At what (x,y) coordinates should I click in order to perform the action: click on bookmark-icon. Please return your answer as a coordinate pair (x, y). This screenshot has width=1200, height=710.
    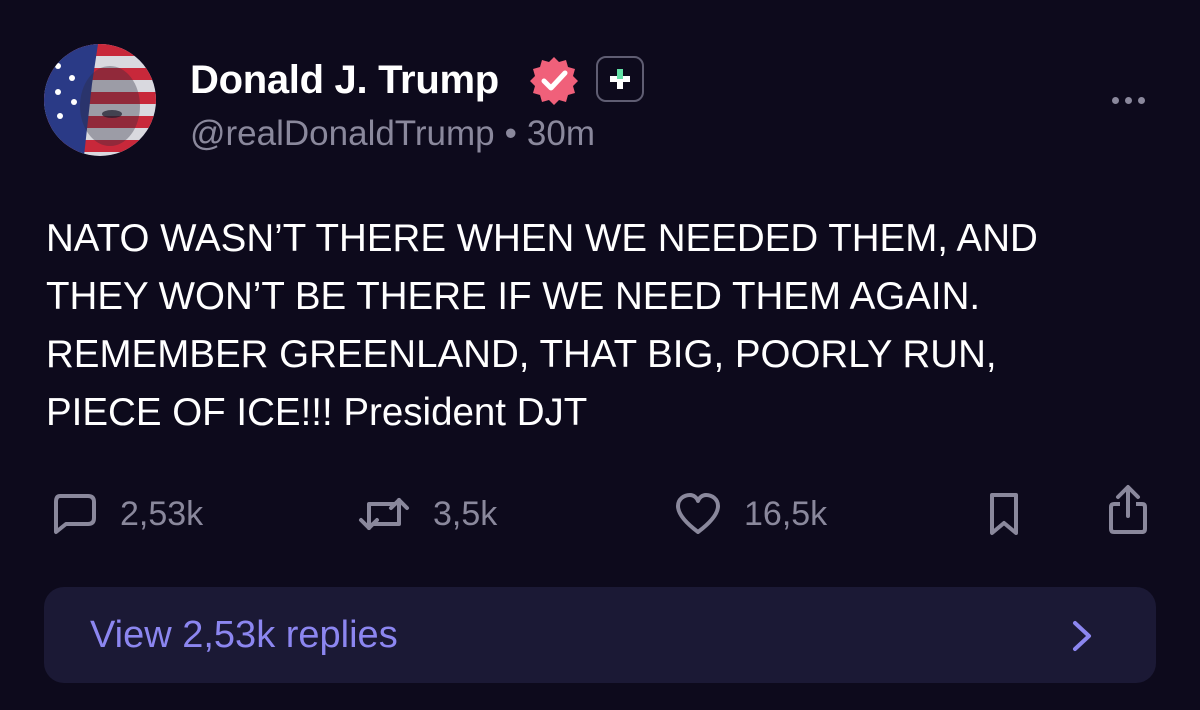
    Looking at the image, I should click on (1004, 514).